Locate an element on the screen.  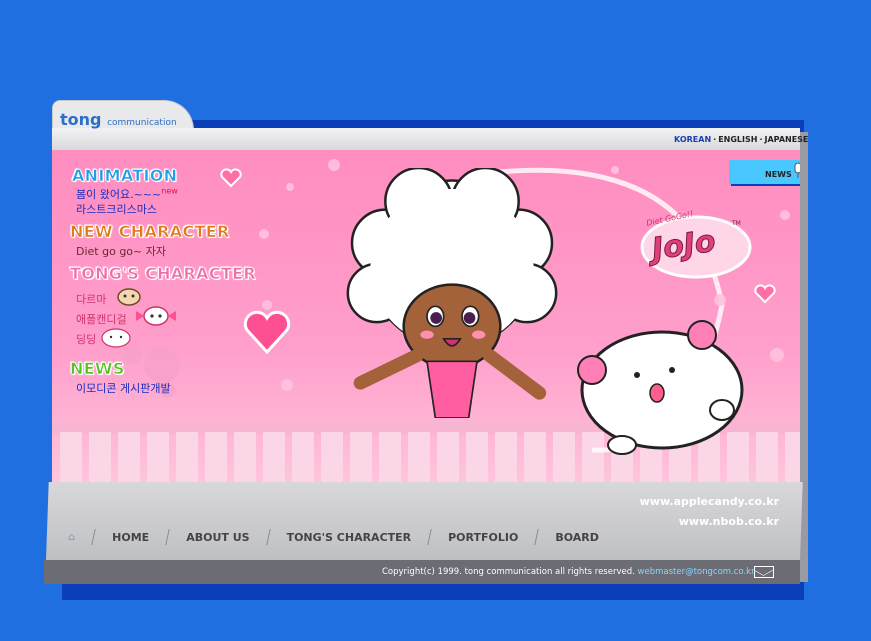
microphone-icon is located at coordinates (797, 170).